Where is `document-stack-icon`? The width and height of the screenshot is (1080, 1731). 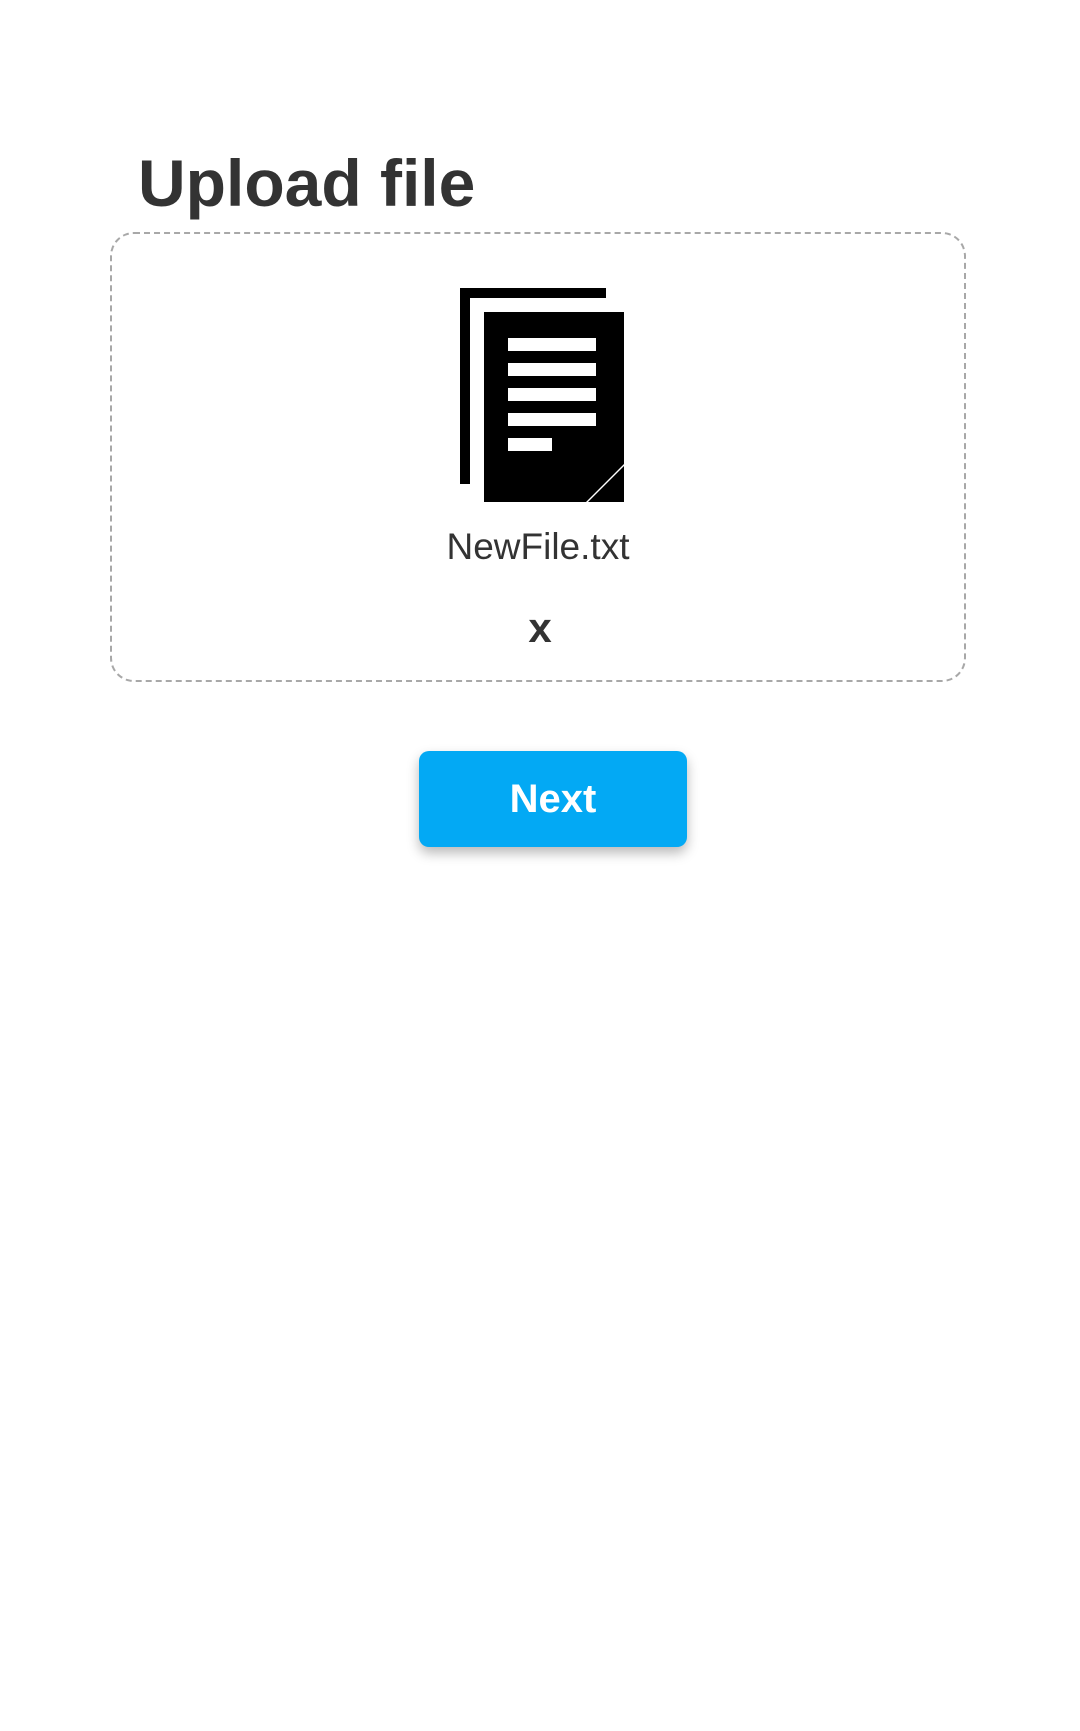
document-stack-icon is located at coordinates (543, 398).